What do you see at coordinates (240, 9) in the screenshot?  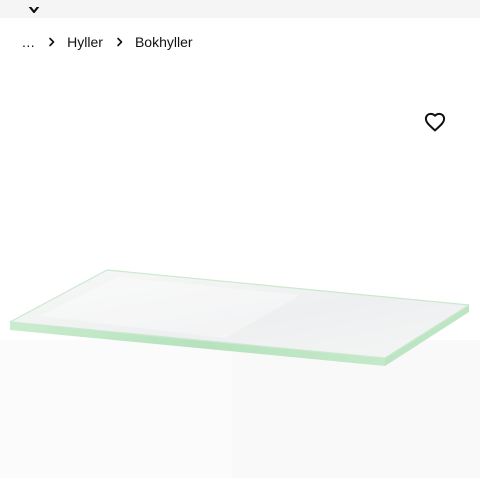 I see `top-bar` at bounding box center [240, 9].